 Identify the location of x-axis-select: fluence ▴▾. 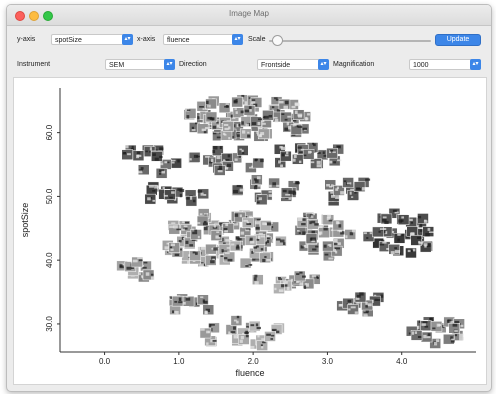
(203, 39).